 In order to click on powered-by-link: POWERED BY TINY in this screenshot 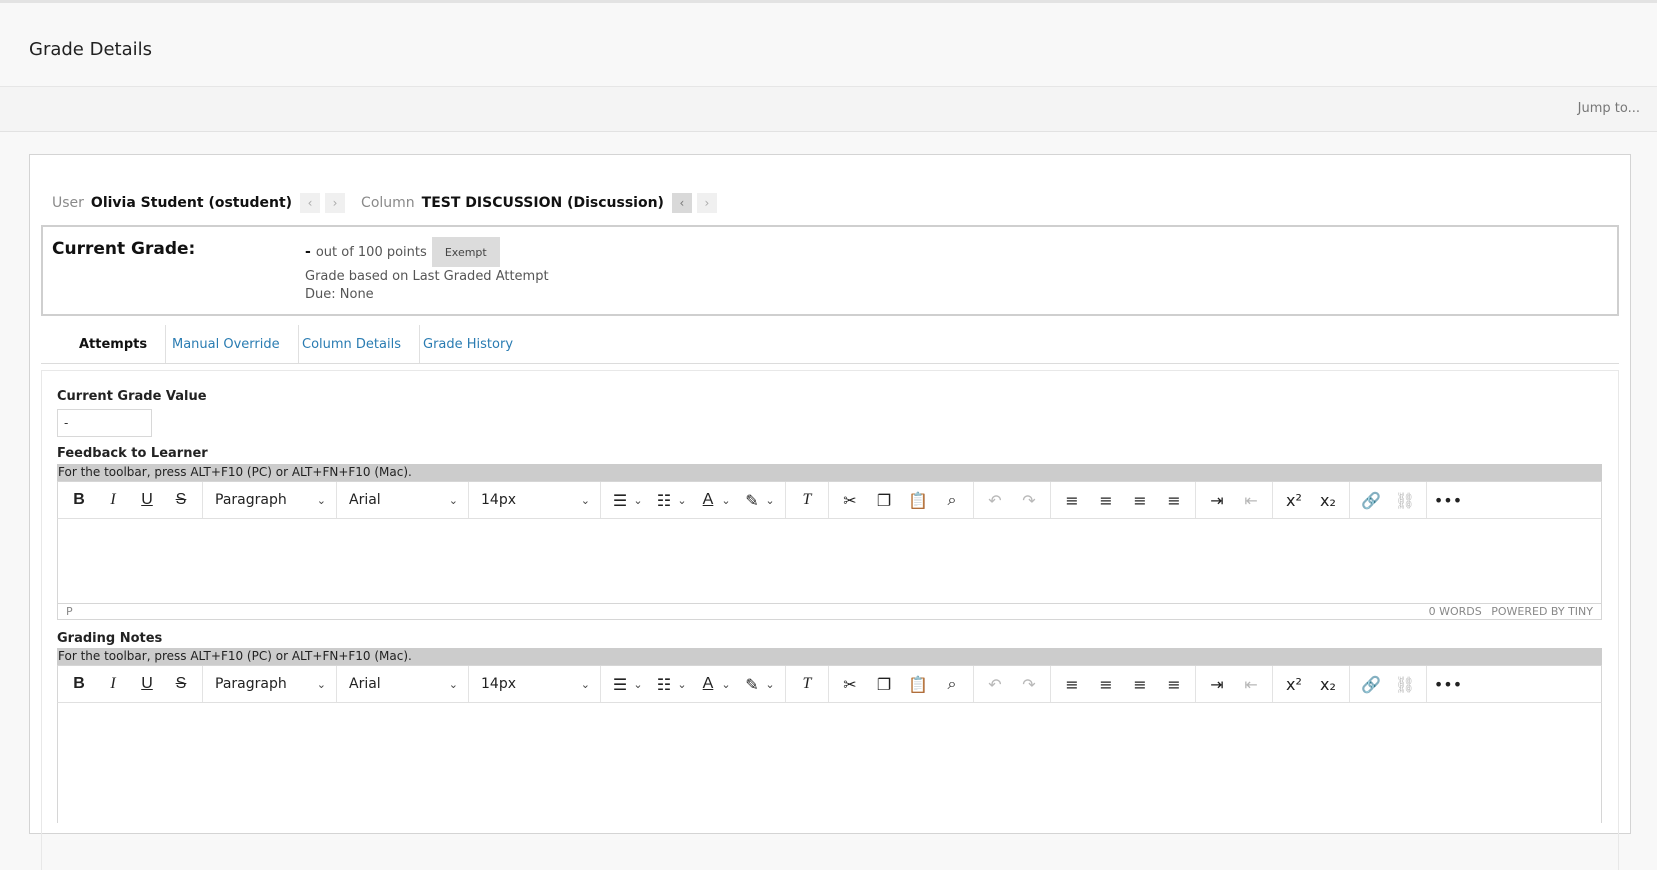, I will do `click(1542, 611)`.